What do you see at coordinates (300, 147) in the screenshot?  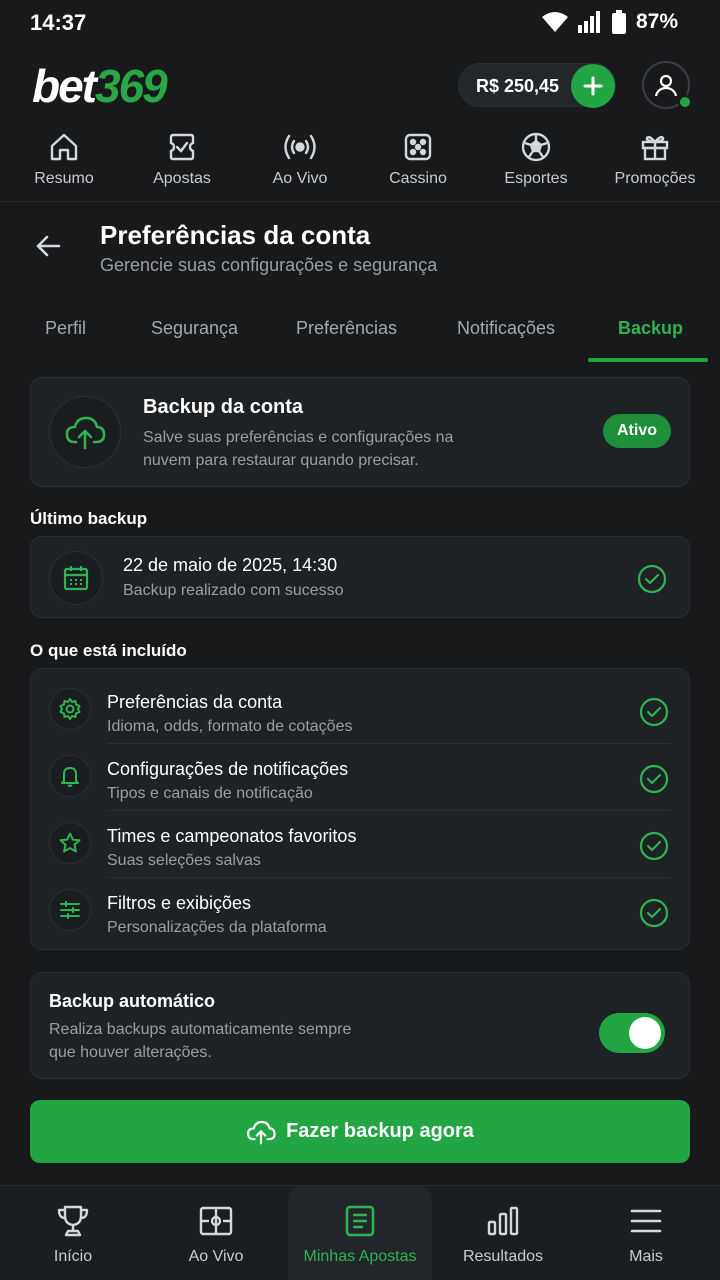 I see `live-broadcast-icon` at bounding box center [300, 147].